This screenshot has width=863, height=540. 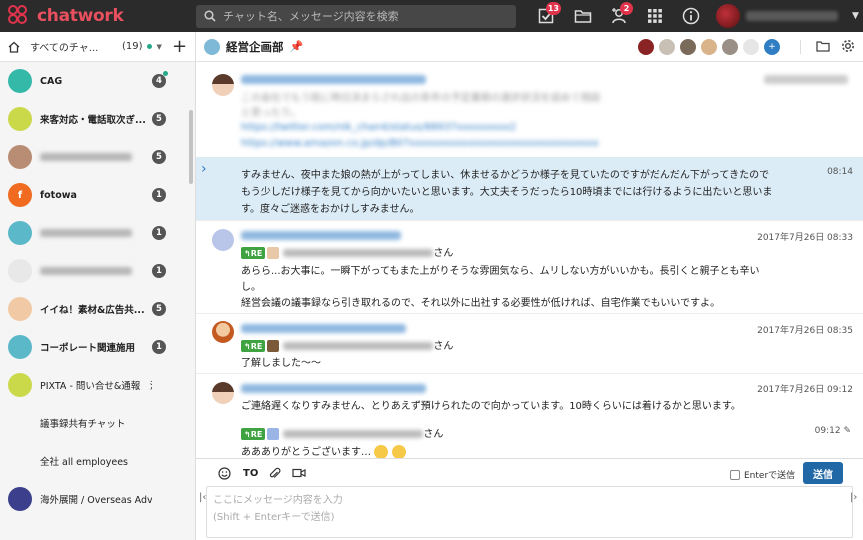 What do you see at coordinates (159, 46) in the screenshot?
I see `caret-down-icon: ▼` at bounding box center [159, 46].